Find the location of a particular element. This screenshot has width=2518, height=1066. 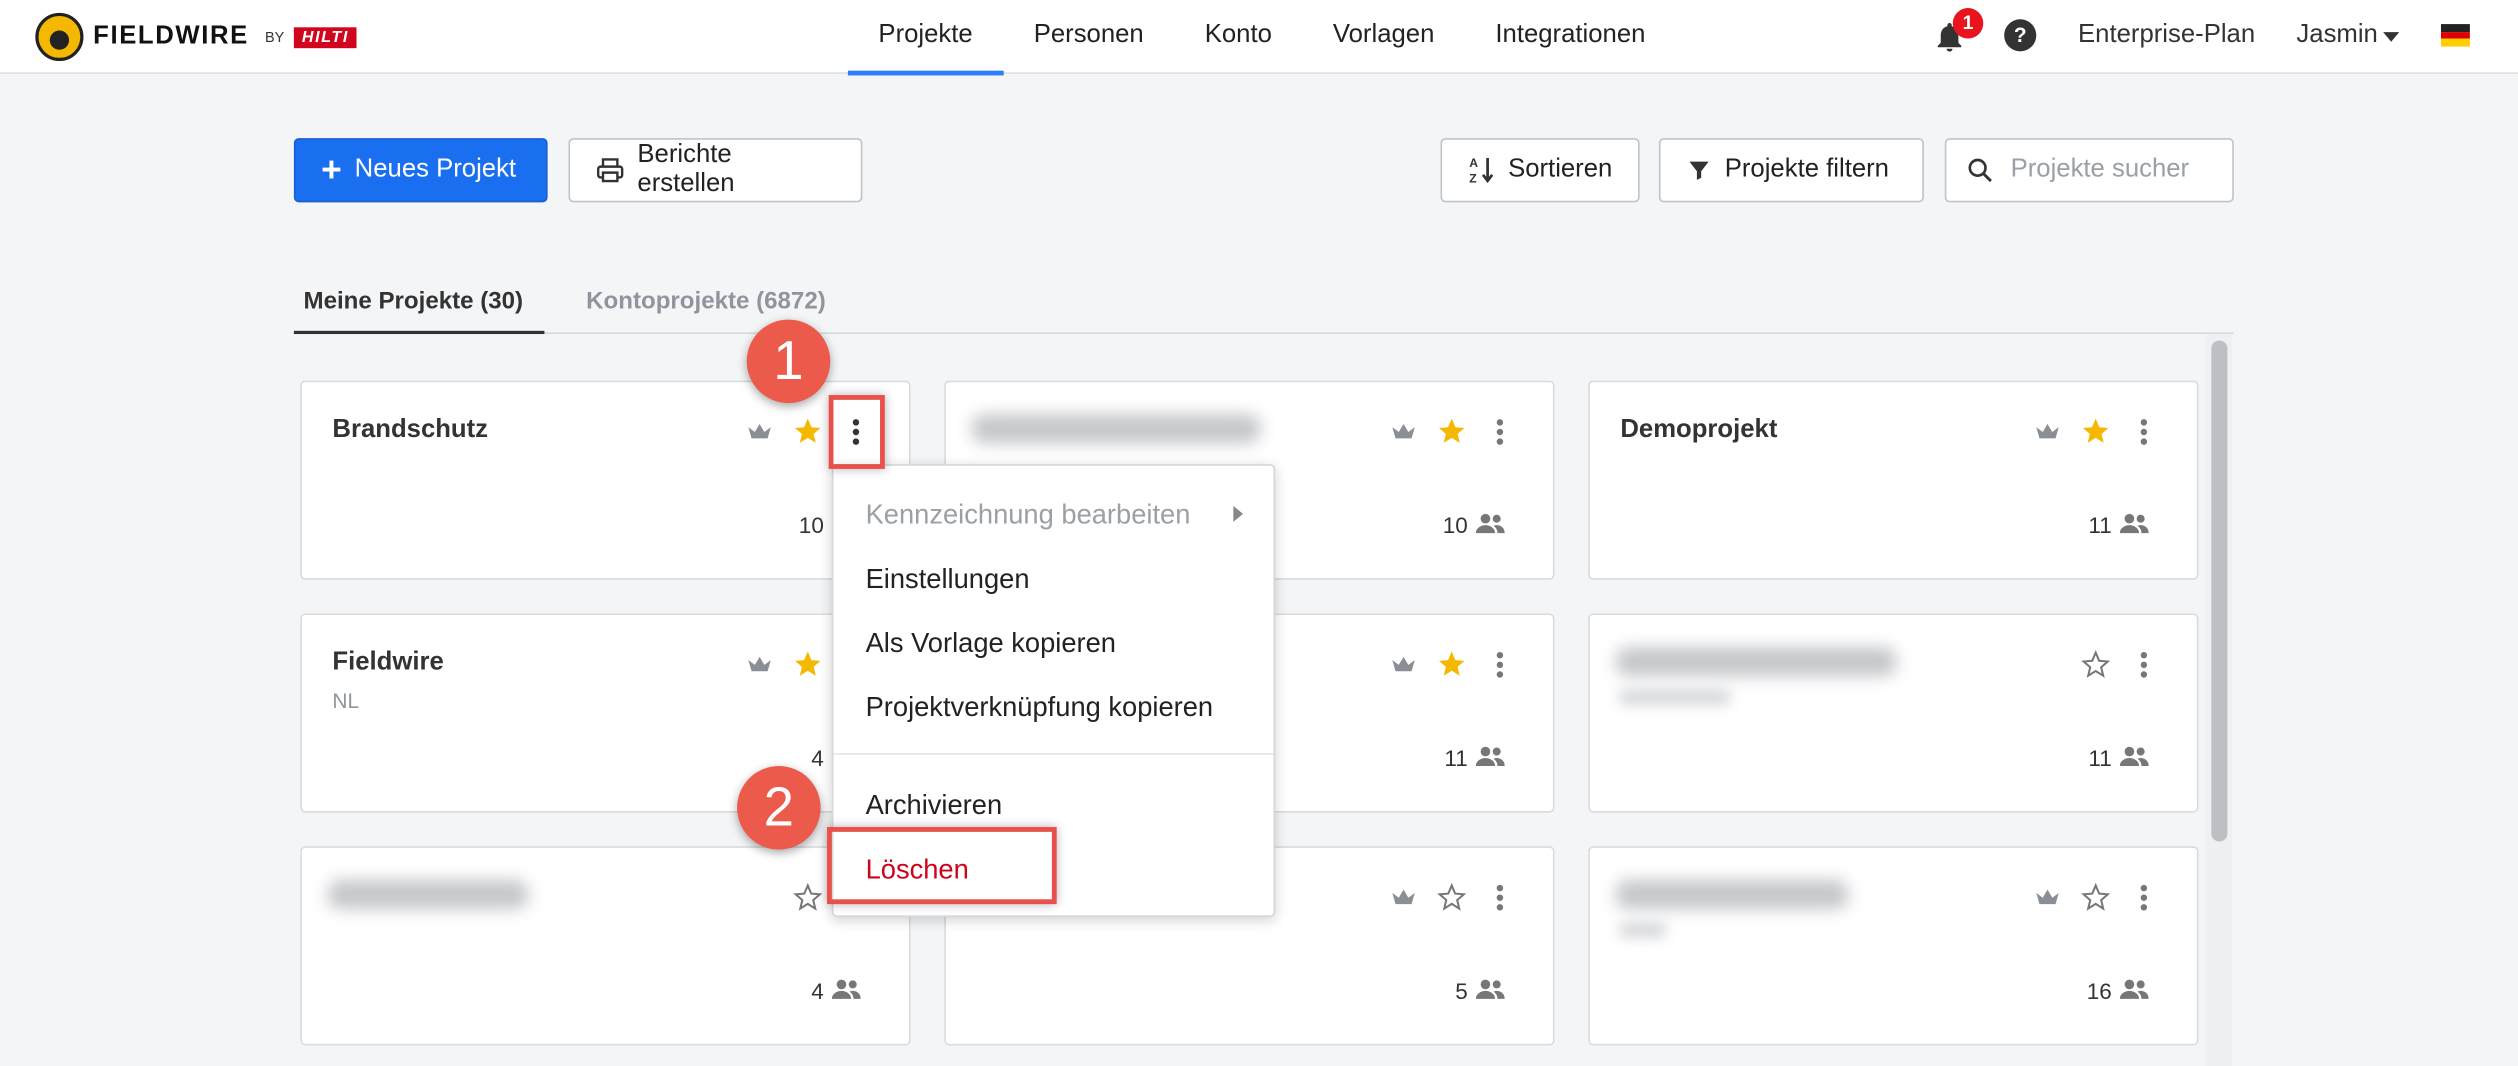

plus-icon: + is located at coordinates (331, 169).